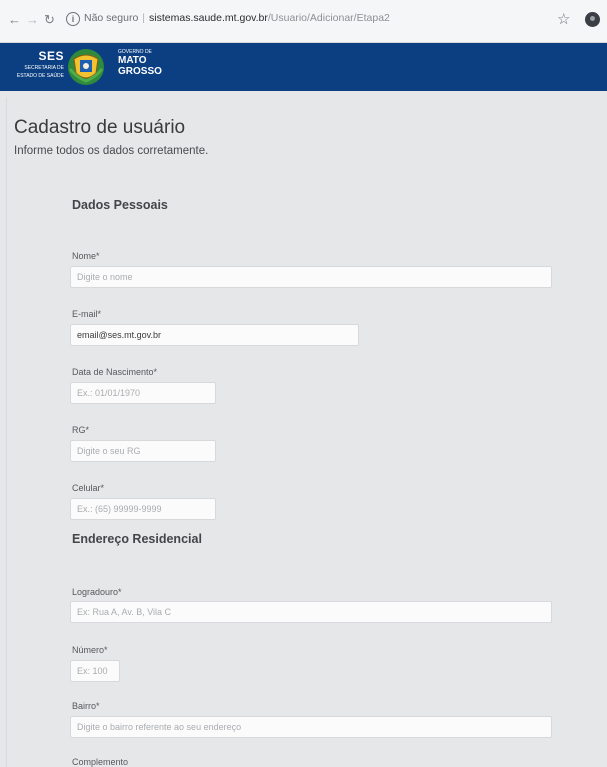 Image resolution: width=607 pixels, height=767 pixels. I want to click on ses-logo-text: SES SECRETARIA DE ESTADO DE SAÚDE, so click(34, 64).